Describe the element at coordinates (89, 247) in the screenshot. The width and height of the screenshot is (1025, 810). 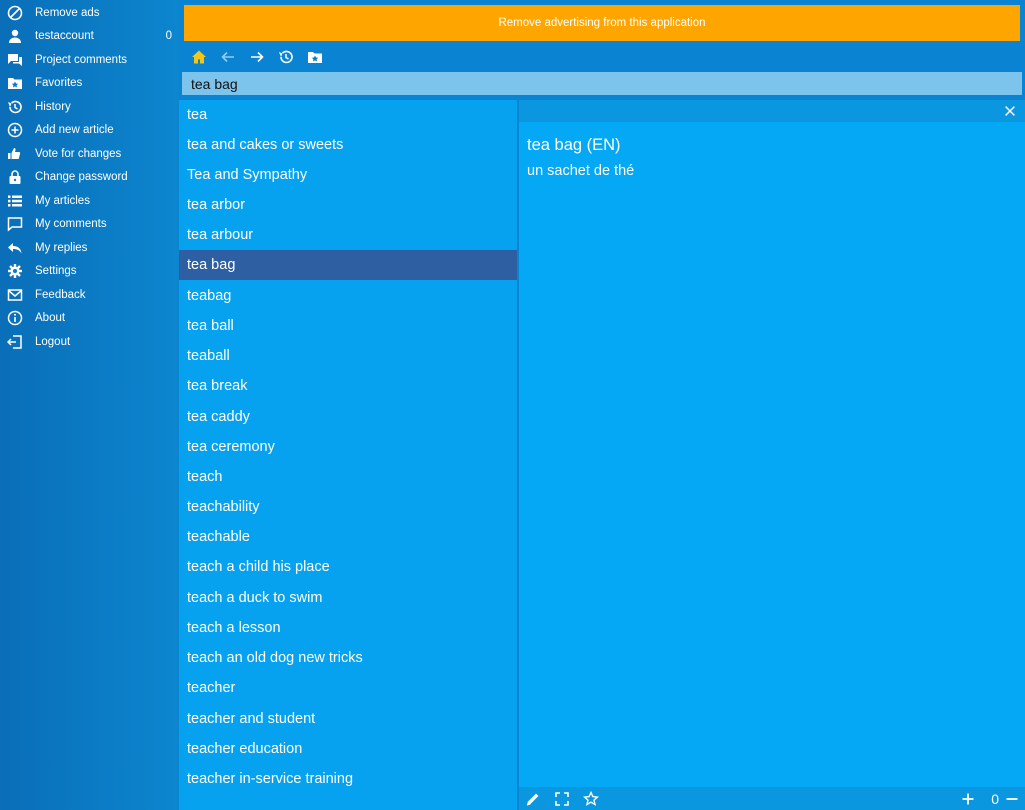
I see `sidebar-item-my-replies: My replies` at that location.